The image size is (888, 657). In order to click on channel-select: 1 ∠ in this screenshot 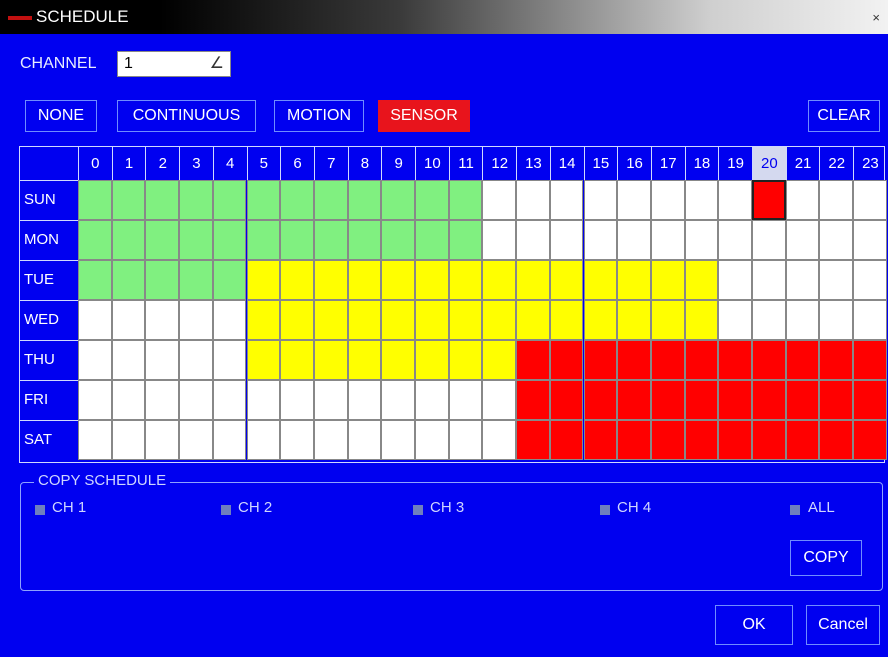, I will do `click(174, 64)`.